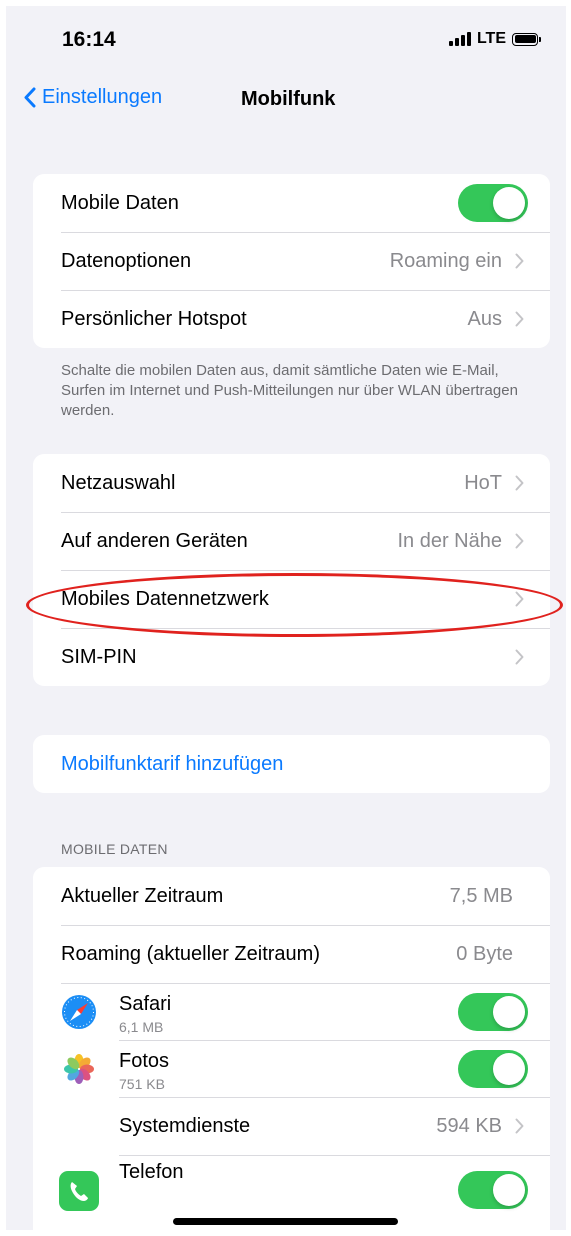  Describe the element at coordinates (493, 1012) in the screenshot. I see `safari-data-toggle` at that location.